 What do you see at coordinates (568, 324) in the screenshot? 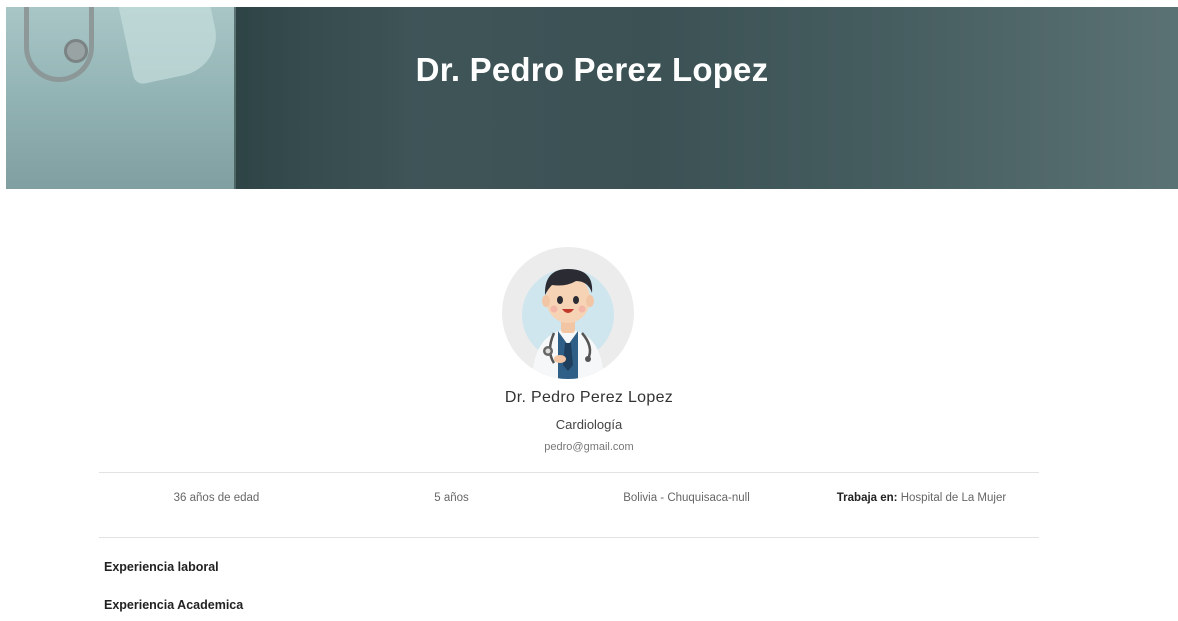
I see `doctor-avatar-icon` at bounding box center [568, 324].